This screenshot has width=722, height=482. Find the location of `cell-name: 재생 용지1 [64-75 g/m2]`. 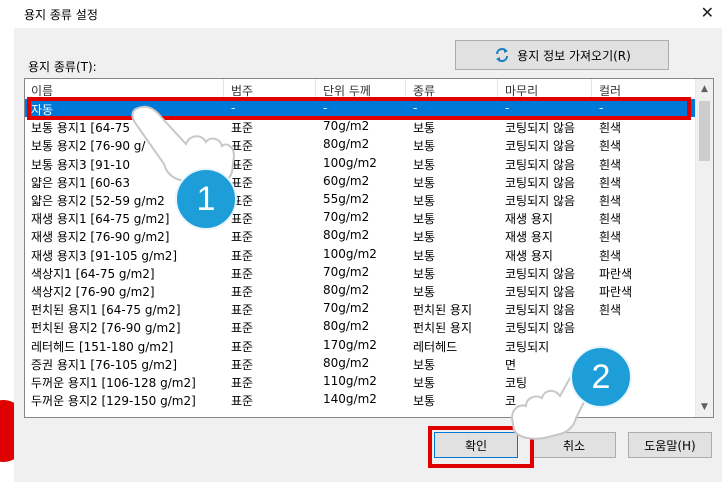

cell-name: 재생 용지1 [64-75 g/m2] is located at coordinates (100, 219).